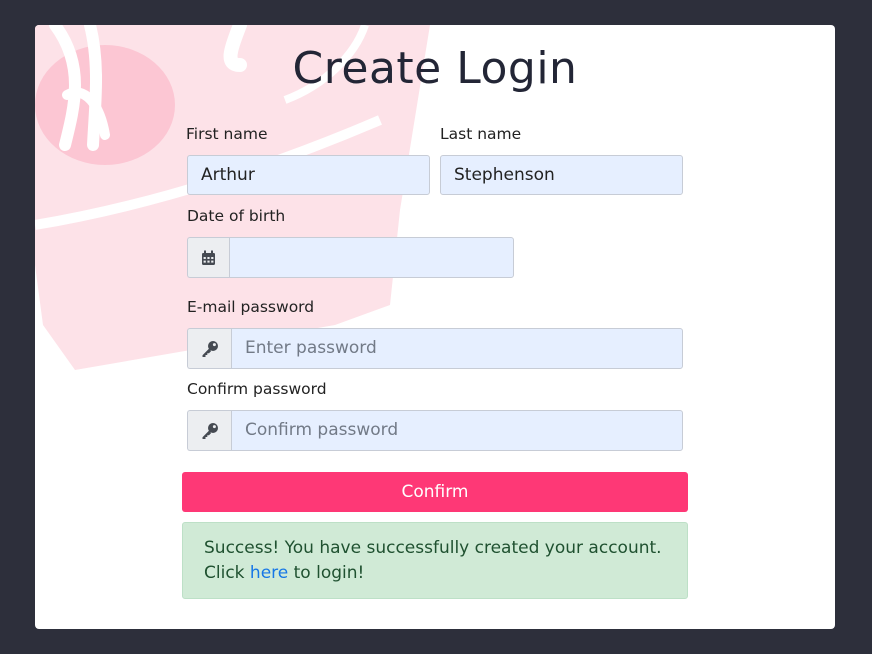 The image size is (872, 654). What do you see at coordinates (308, 175) in the screenshot?
I see `first-name-input: Arthur` at bounding box center [308, 175].